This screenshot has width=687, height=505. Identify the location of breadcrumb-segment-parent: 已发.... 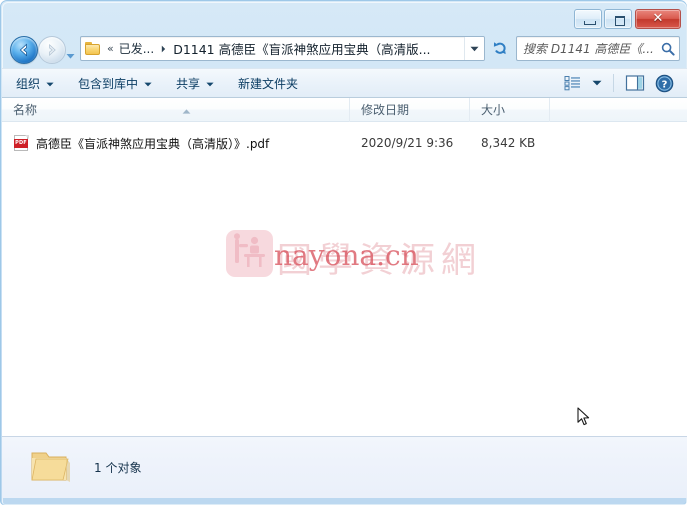
(136, 48).